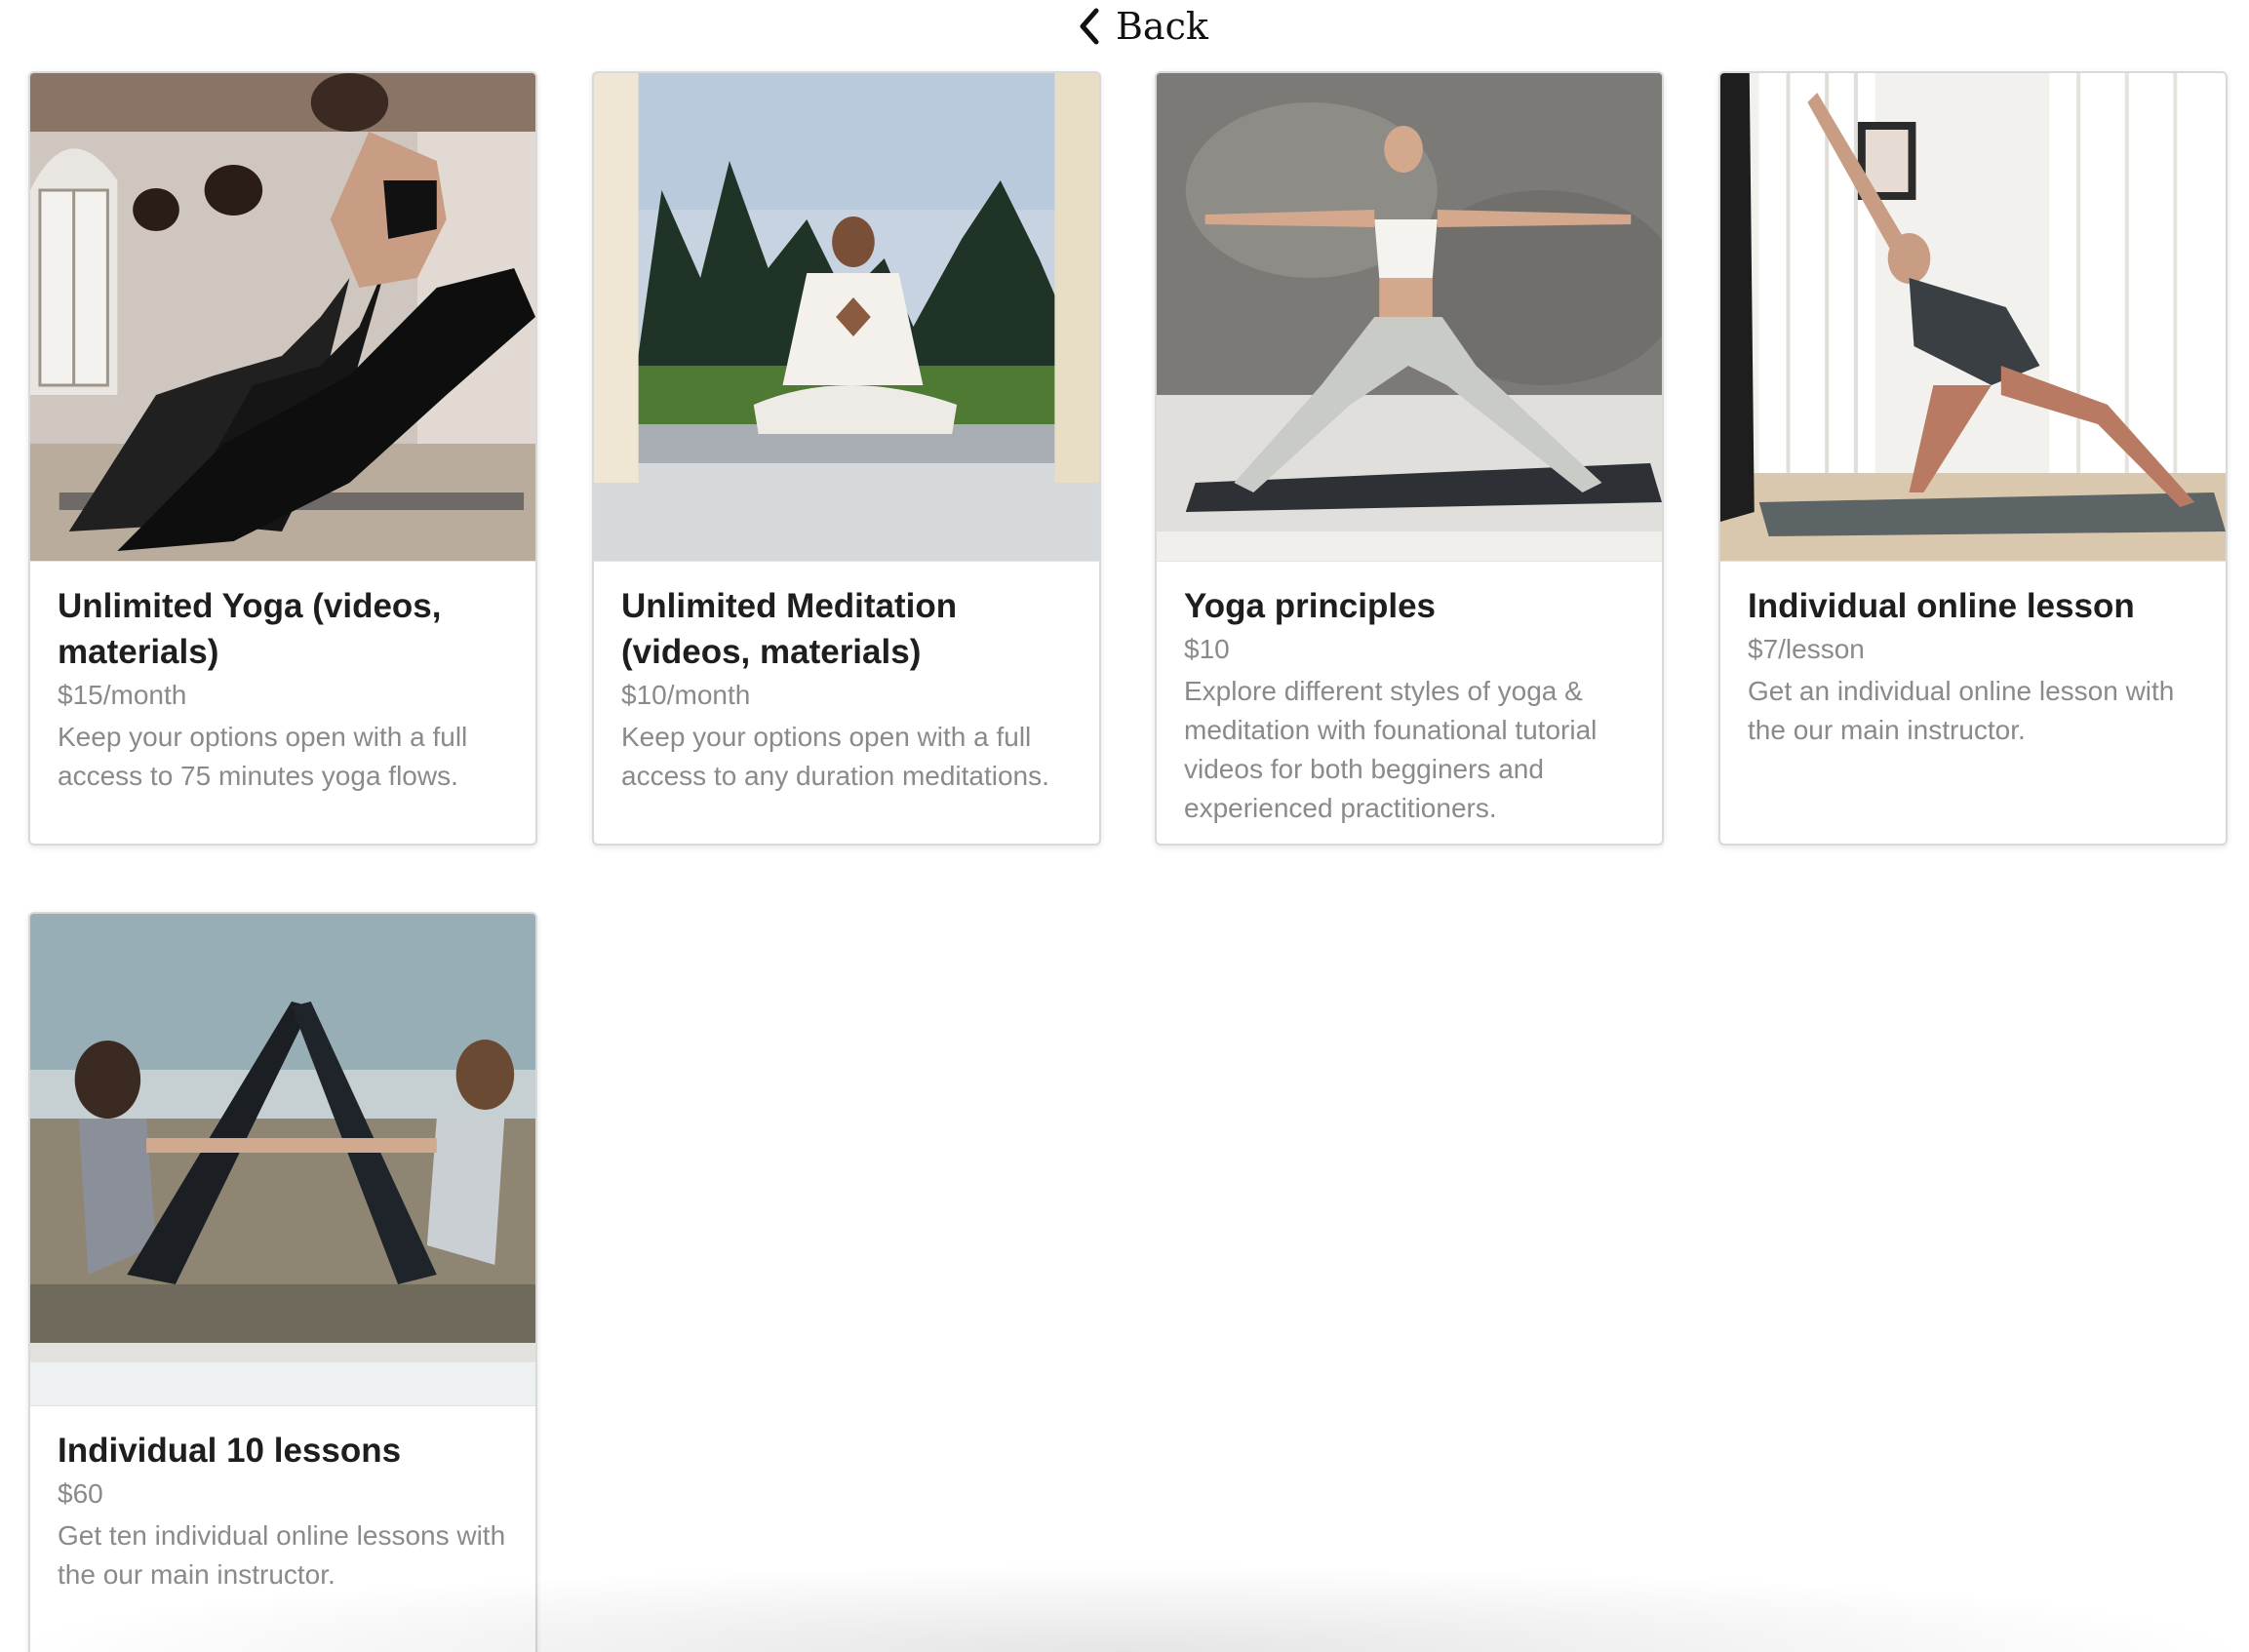 This screenshot has height=1652, width=2249. Describe the element at coordinates (1310, 606) in the screenshot. I see `product-title: Yoga principles` at that location.